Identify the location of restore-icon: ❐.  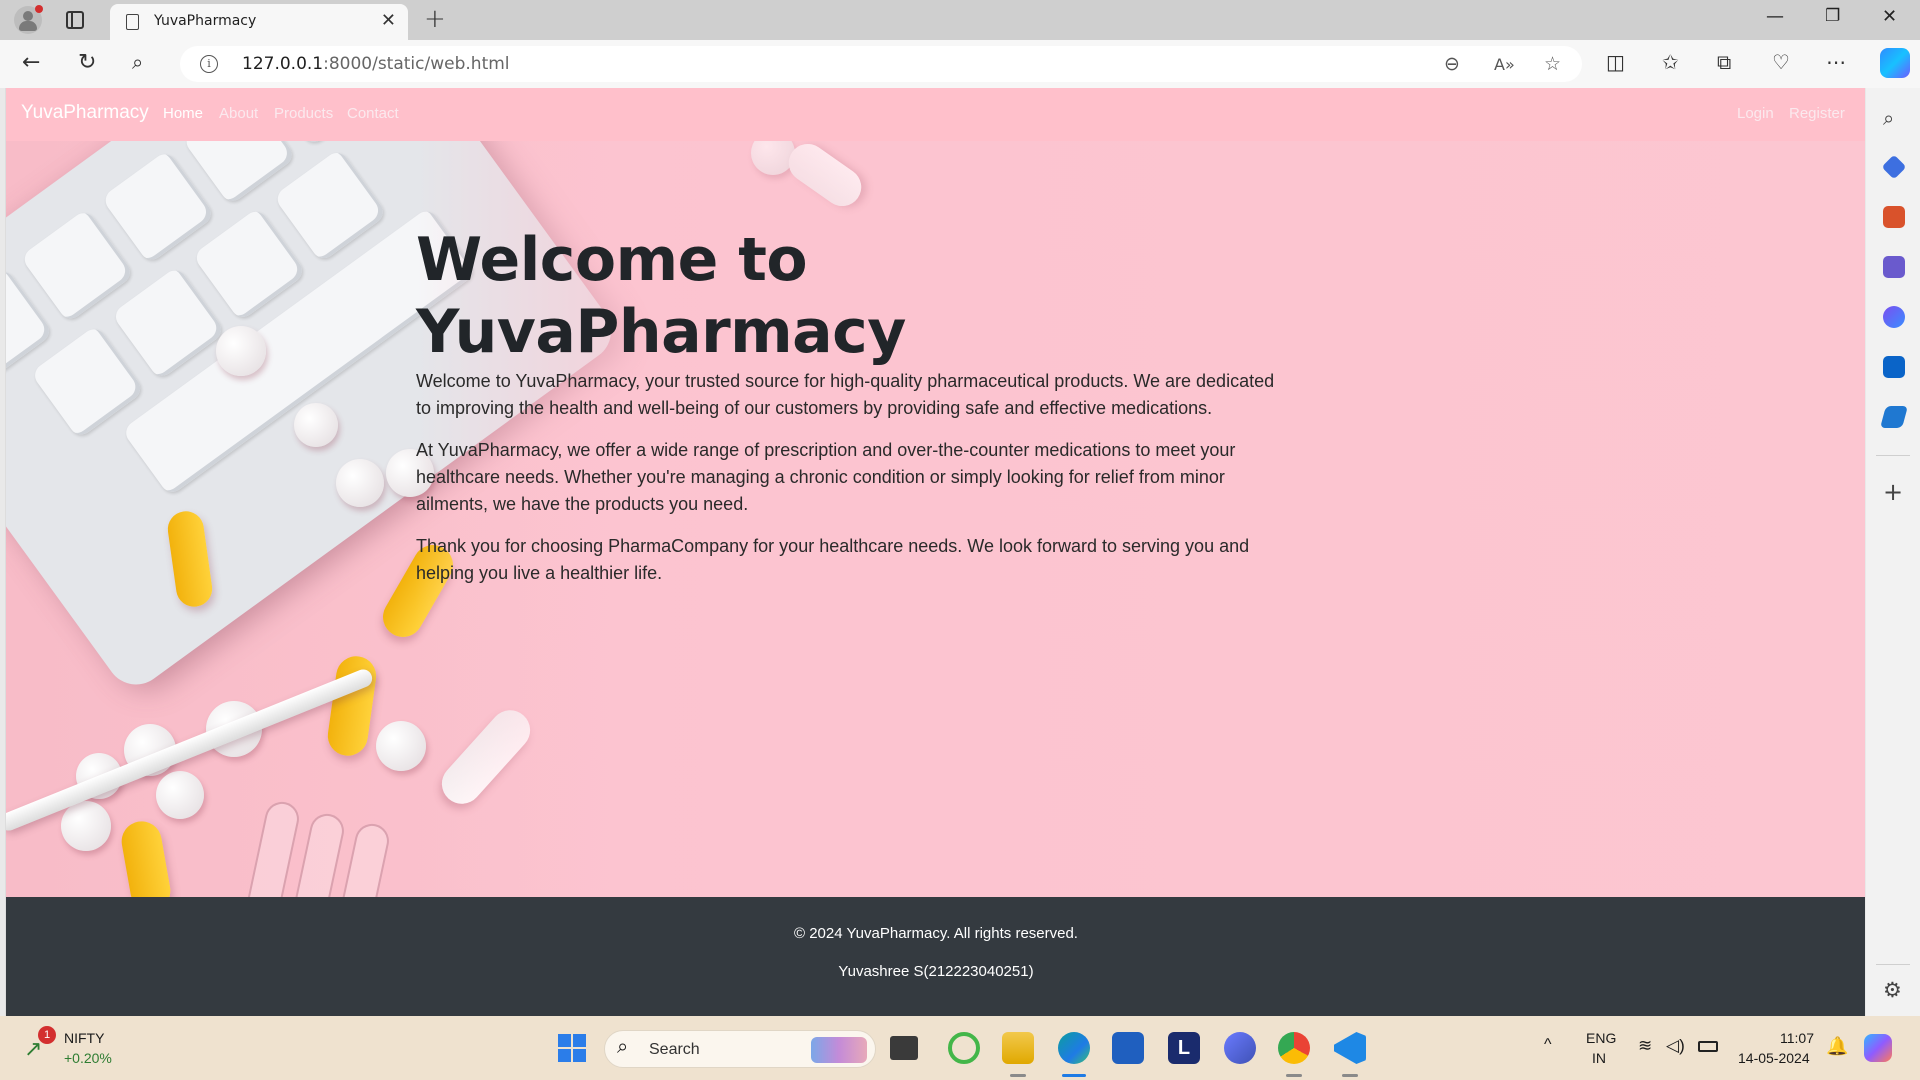
(1832, 16).